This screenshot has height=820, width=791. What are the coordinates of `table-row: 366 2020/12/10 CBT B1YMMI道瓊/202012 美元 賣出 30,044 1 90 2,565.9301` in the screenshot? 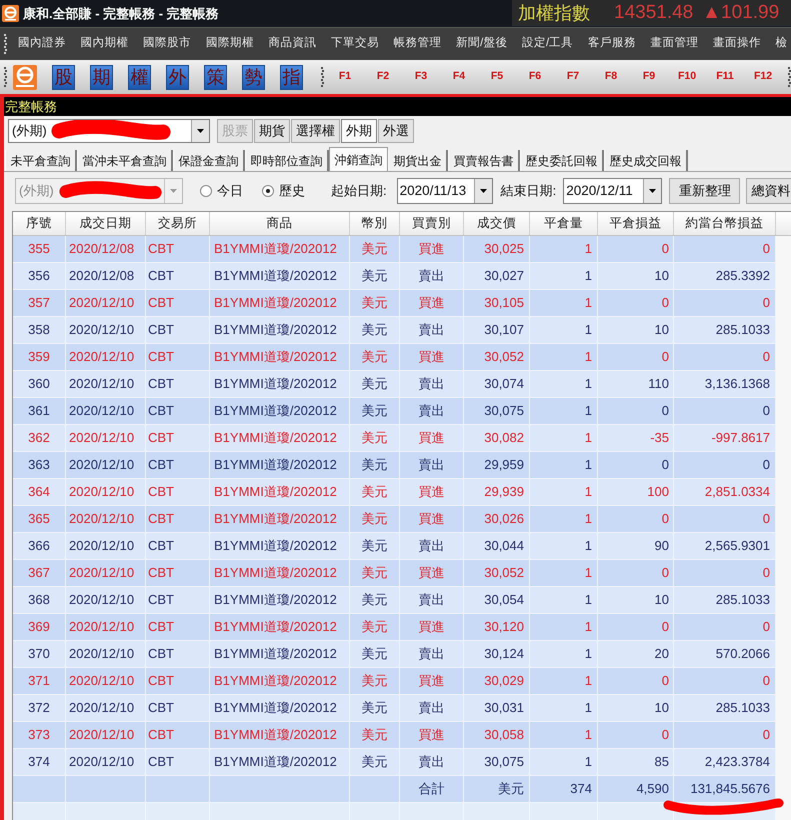 It's located at (394, 546).